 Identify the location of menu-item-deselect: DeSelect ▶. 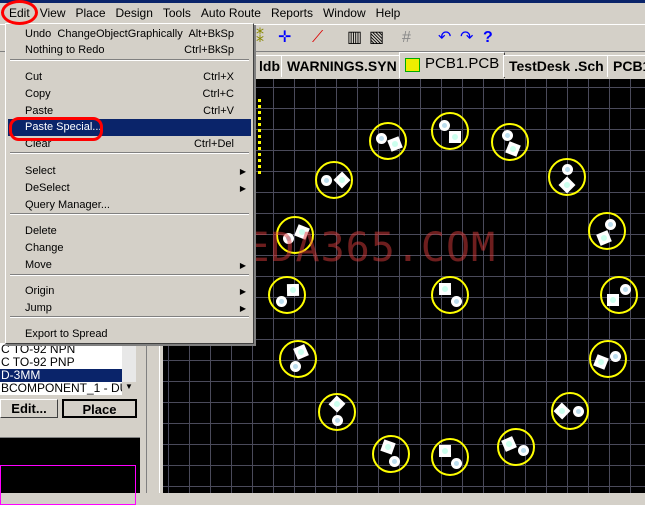
(129, 188).